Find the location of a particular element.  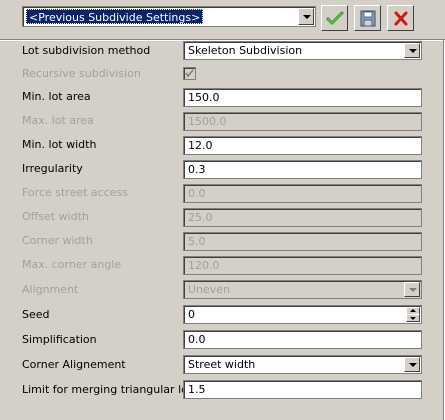

alignment-label: Alignment is located at coordinates (50, 289).